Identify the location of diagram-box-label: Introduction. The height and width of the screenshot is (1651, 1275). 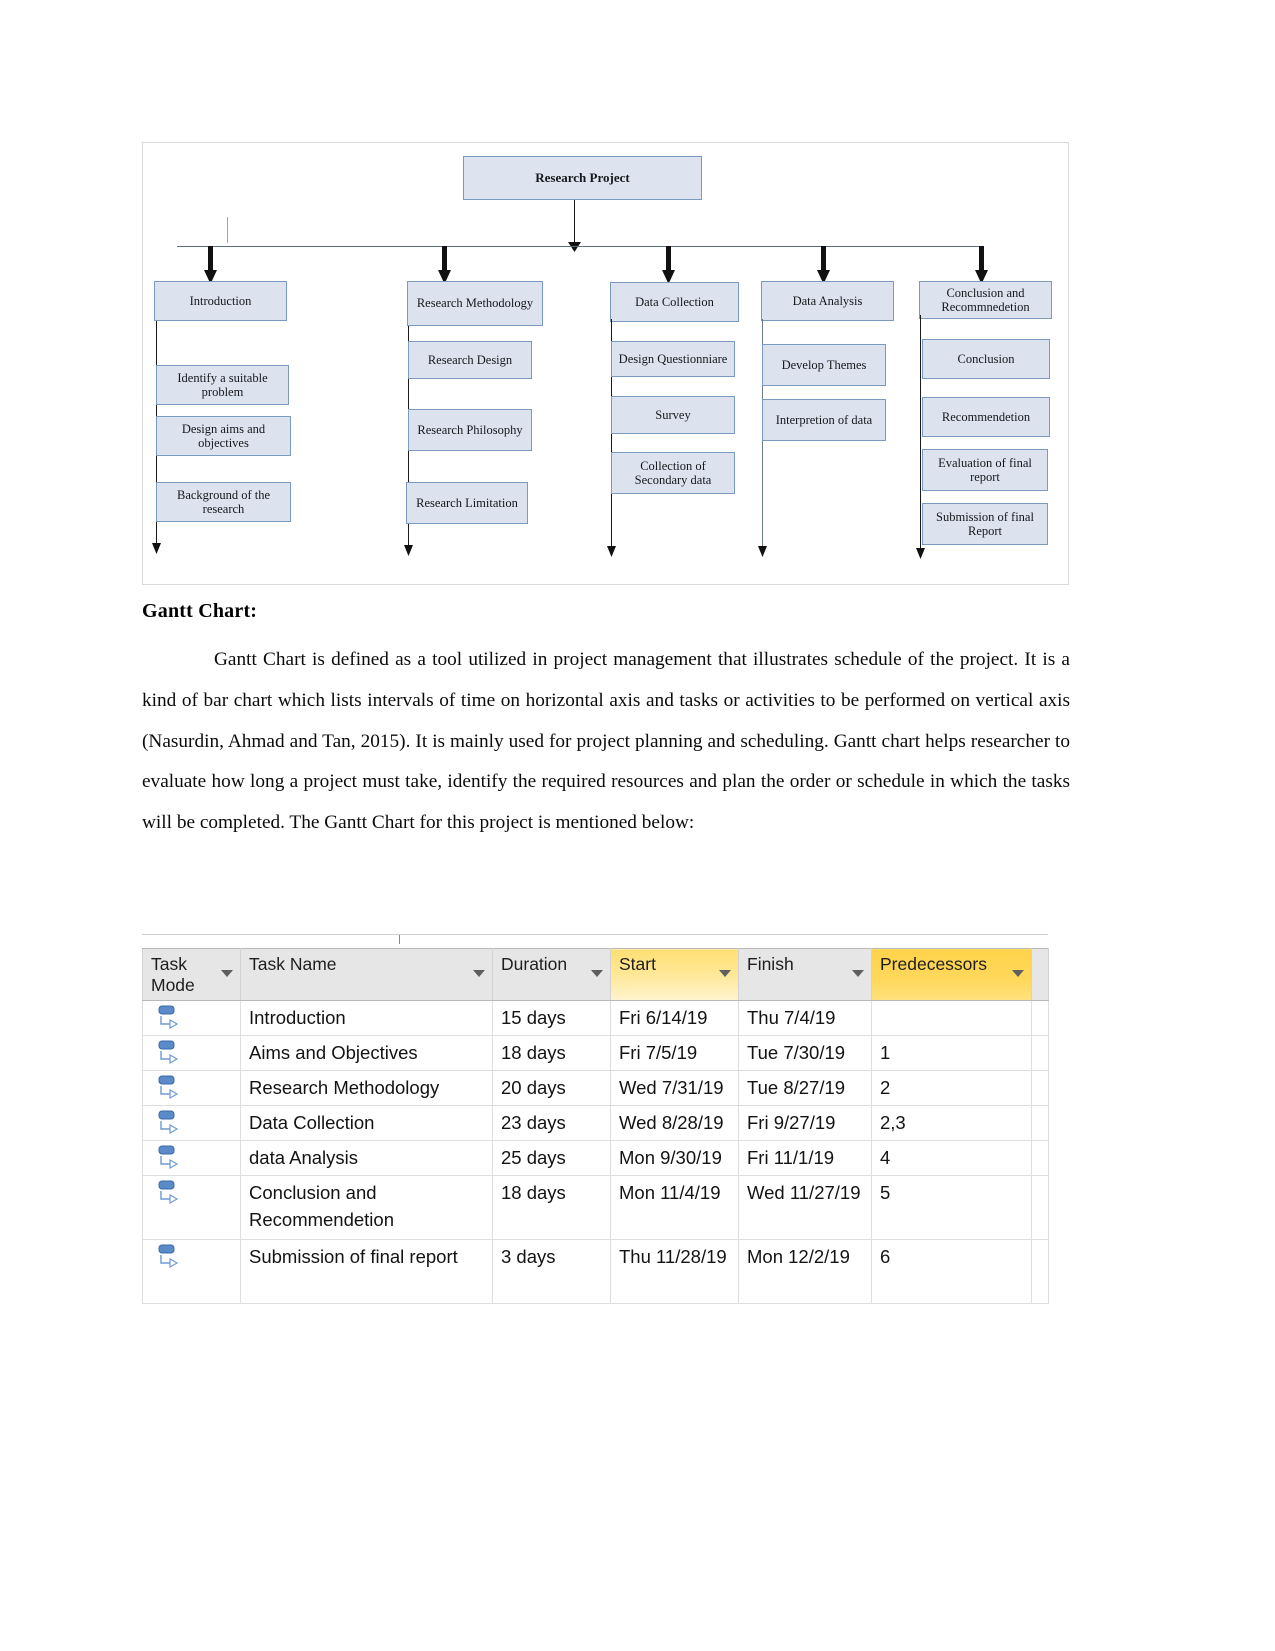
(220, 300).